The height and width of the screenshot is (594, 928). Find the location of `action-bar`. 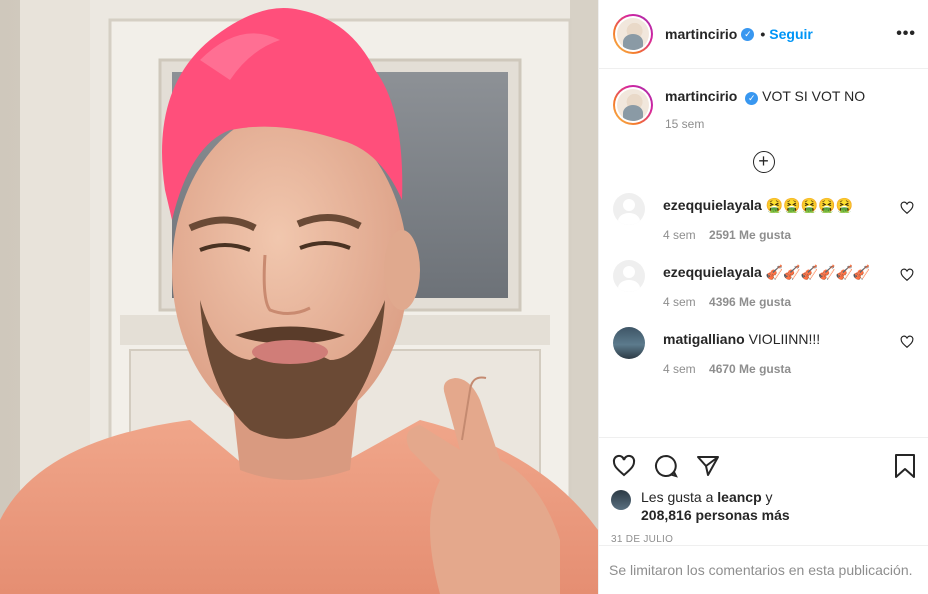

action-bar is located at coordinates (764, 462).